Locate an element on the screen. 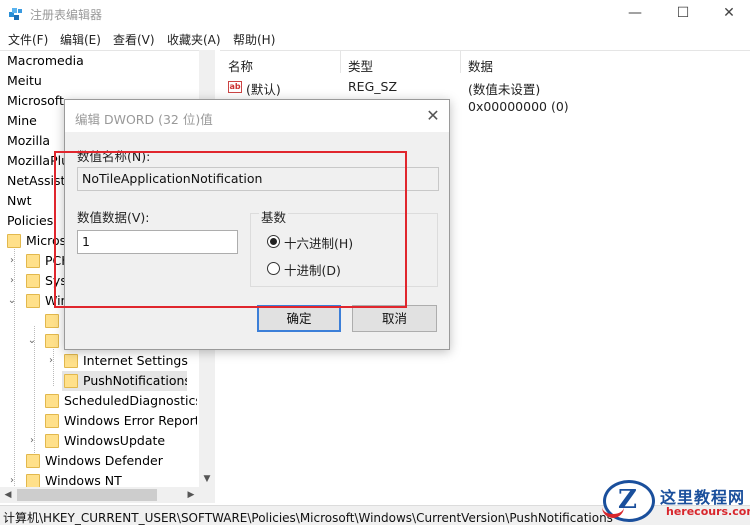  window-title: 注册表编辑器 is located at coordinates (66, 15).